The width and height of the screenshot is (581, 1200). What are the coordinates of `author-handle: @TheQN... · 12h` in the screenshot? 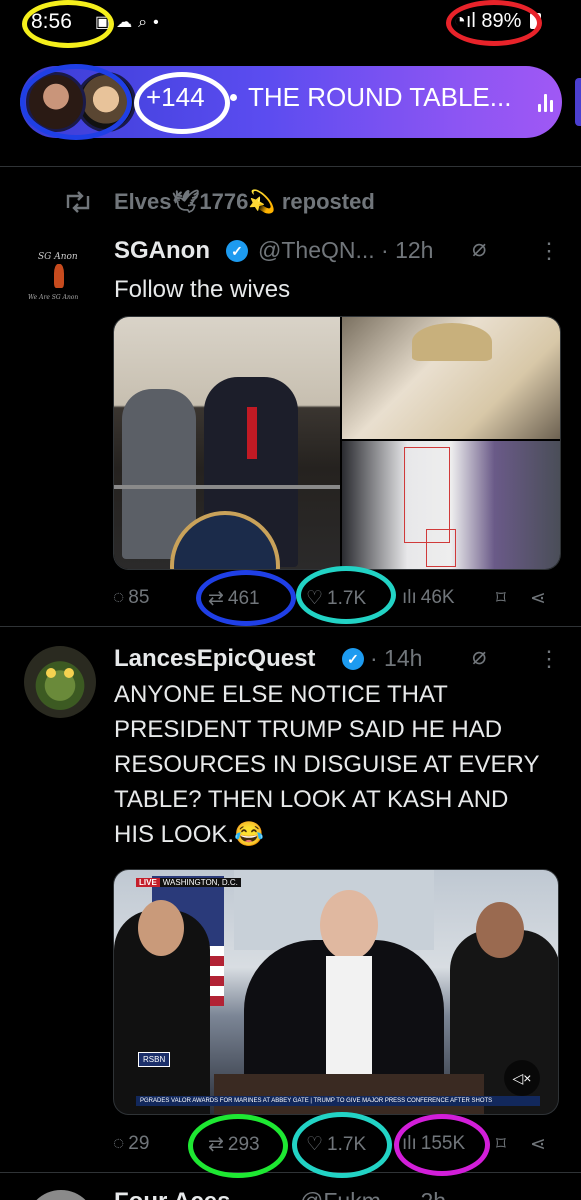 It's located at (345, 250).